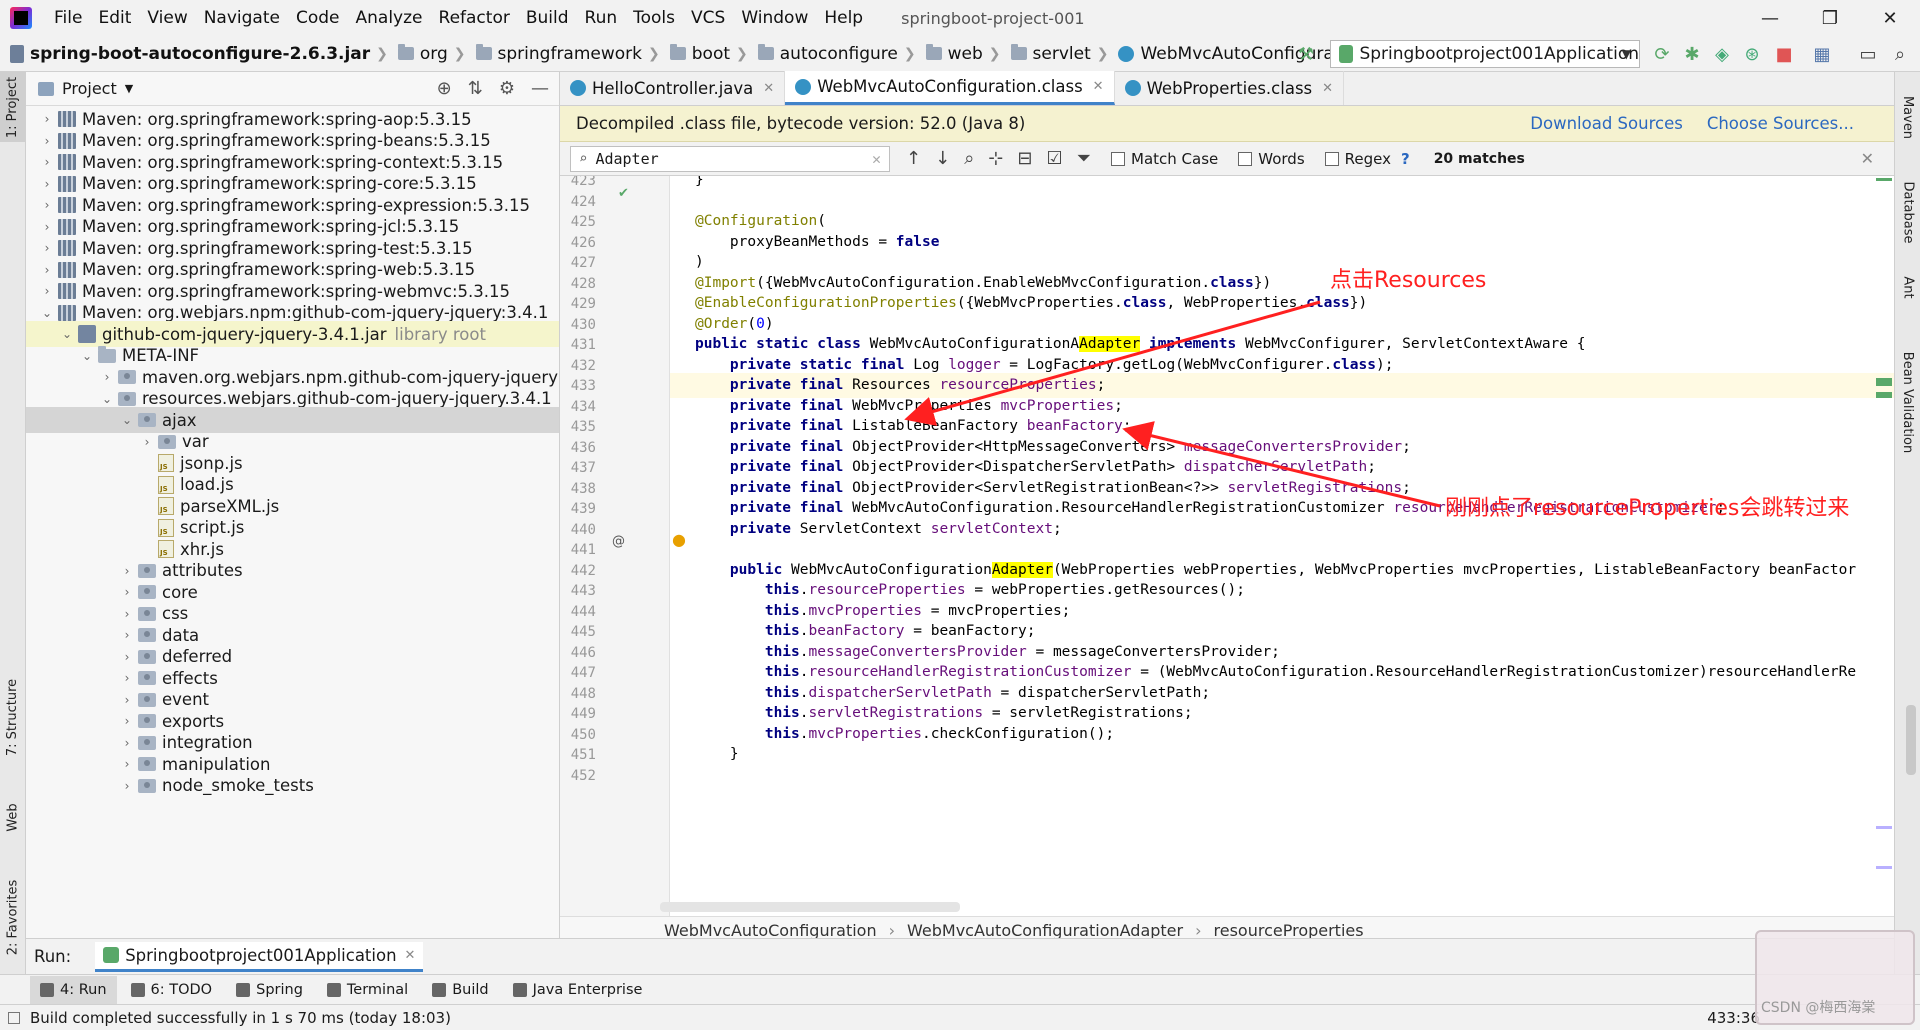  What do you see at coordinates (654, 18) in the screenshot?
I see `menu-tools: Tools` at bounding box center [654, 18].